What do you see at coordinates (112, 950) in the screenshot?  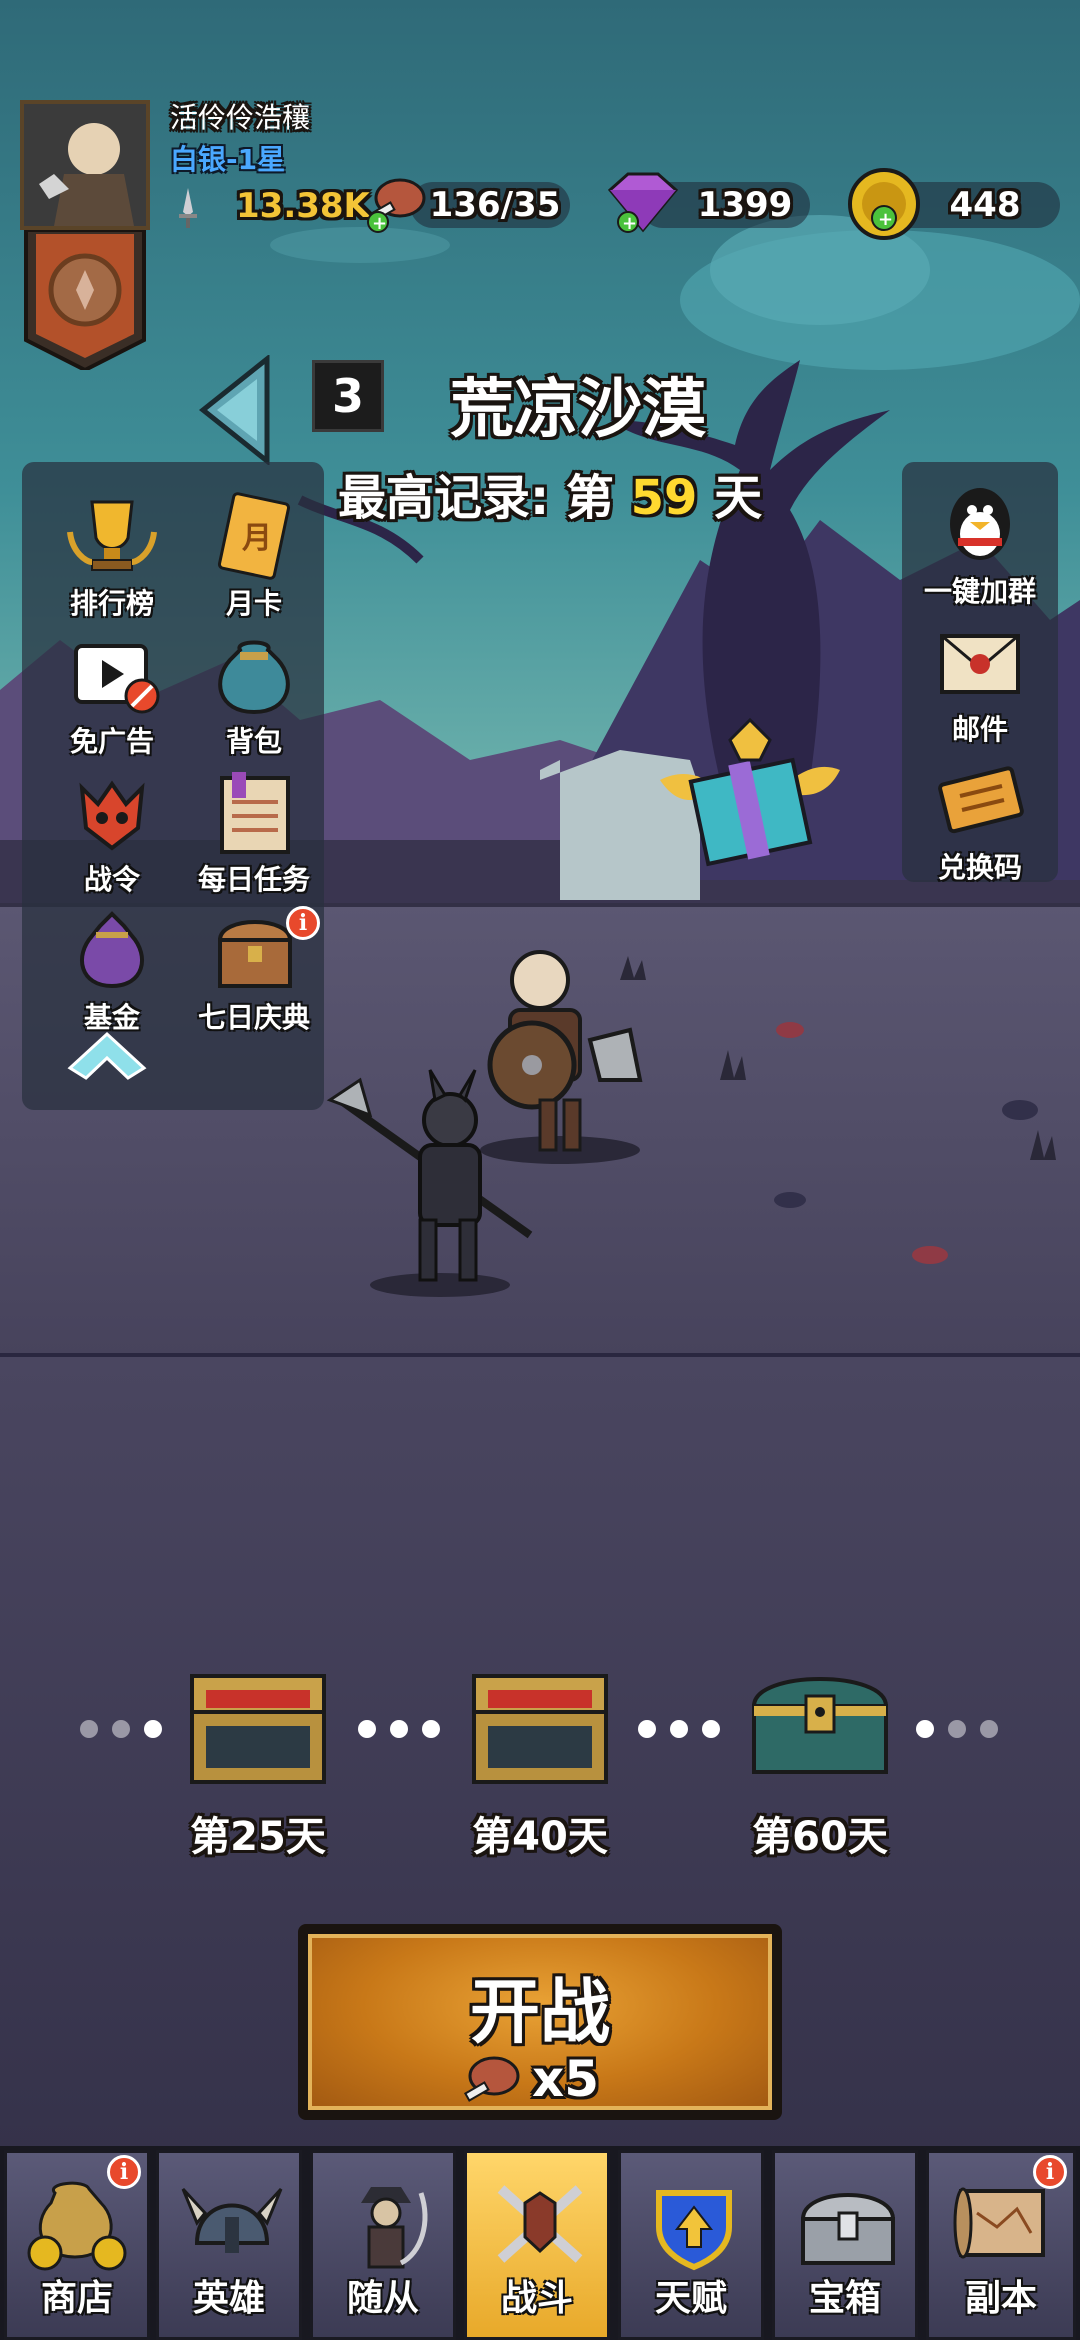 I see `fund-icon` at bounding box center [112, 950].